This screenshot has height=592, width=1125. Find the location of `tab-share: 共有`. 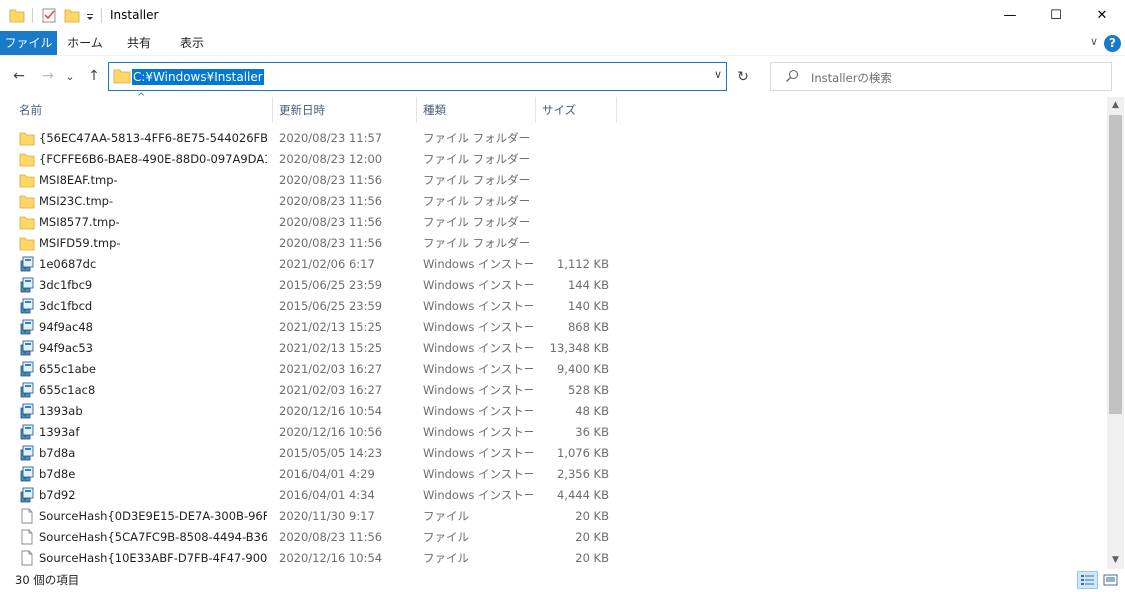

tab-share: 共有 is located at coordinates (139, 43).